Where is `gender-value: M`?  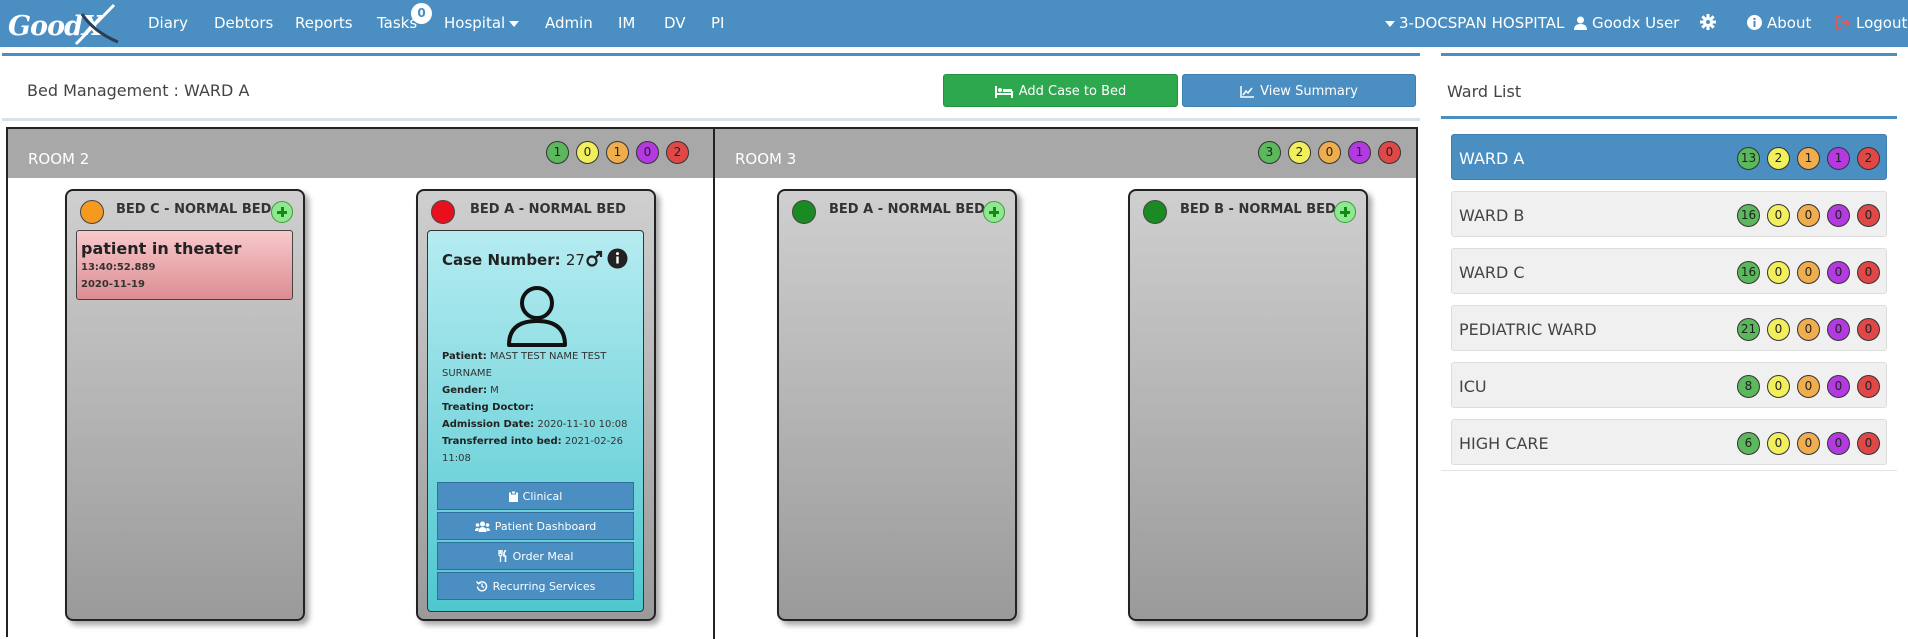 gender-value: M is located at coordinates (494, 390).